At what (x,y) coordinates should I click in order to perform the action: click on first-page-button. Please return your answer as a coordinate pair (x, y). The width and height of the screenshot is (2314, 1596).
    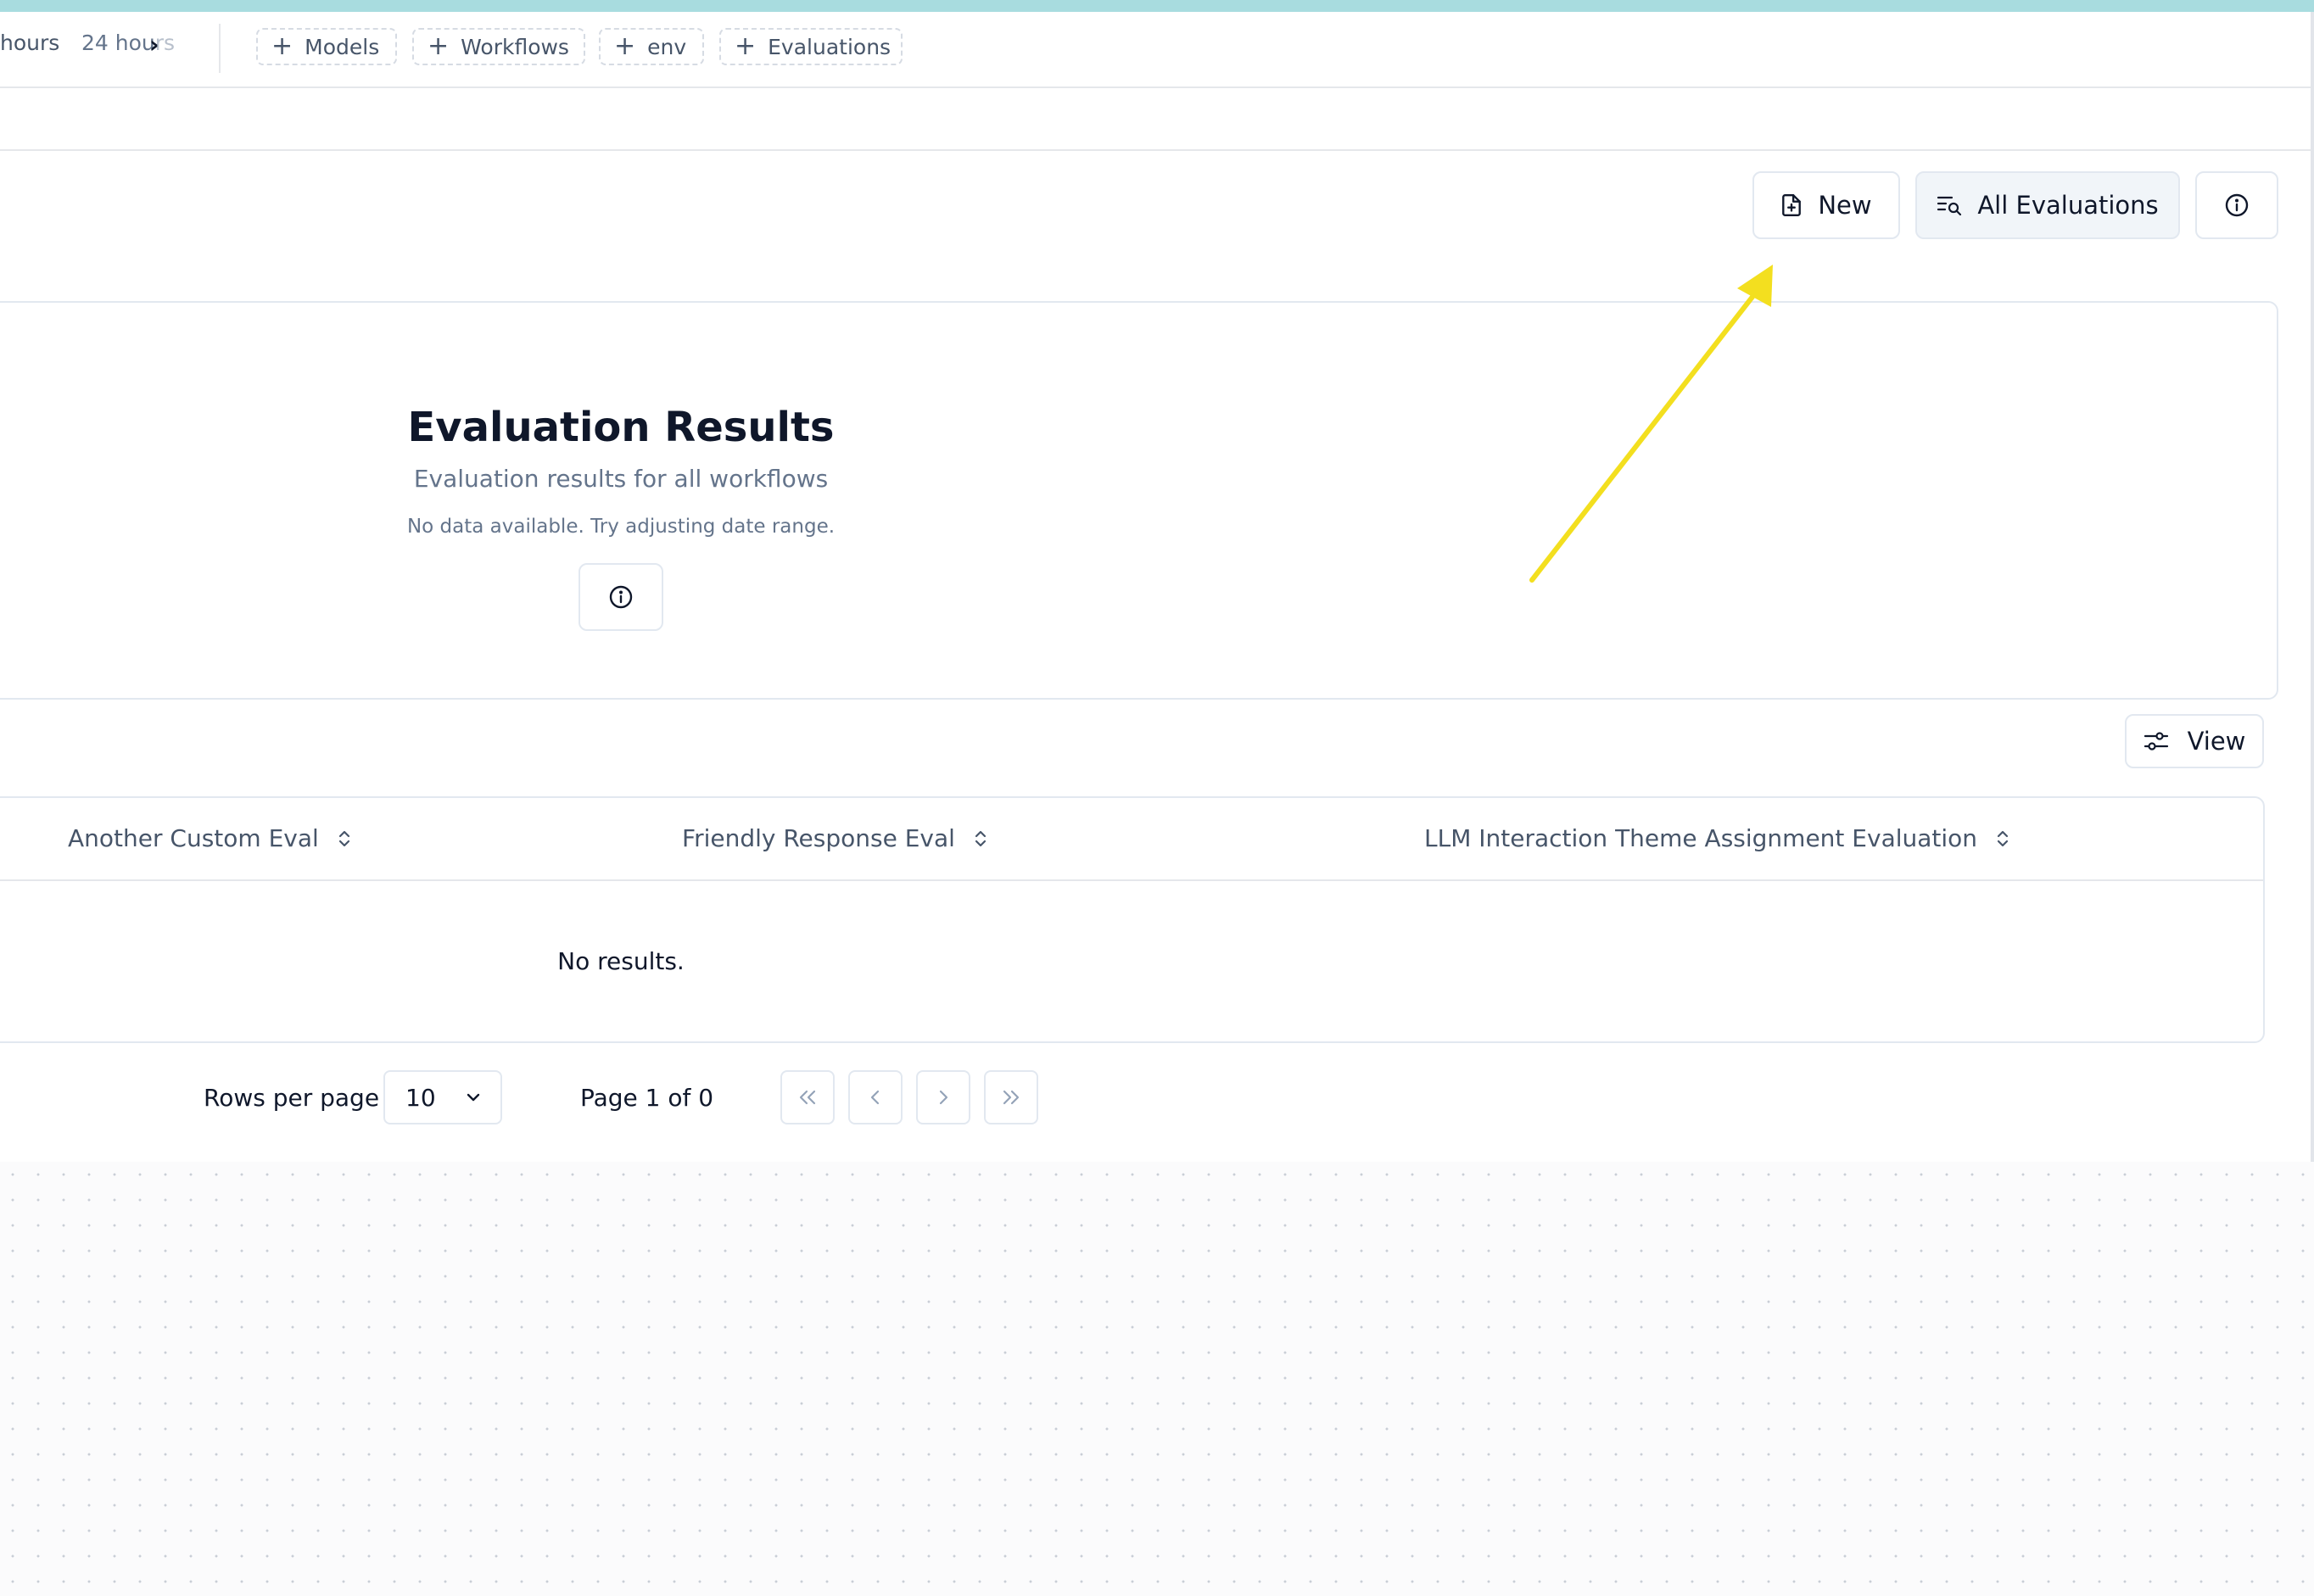
    Looking at the image, I should click on (808, 1097).